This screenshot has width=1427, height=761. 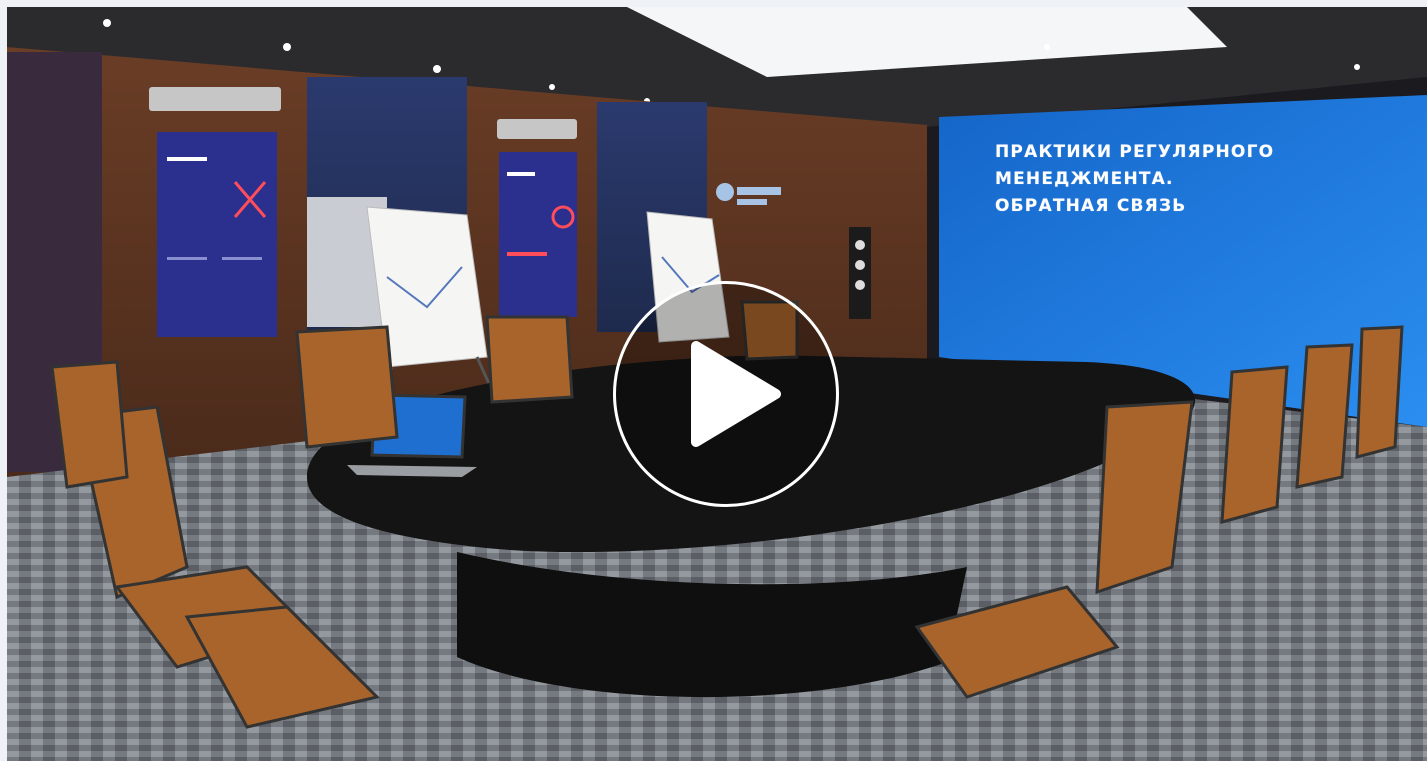 What do you see at coordinates (1091, 206) in the screenshot?
I see `screen-line-3: ОБРАТНАЯ СВЯЗЬ` at bounding box center [1091, 206].